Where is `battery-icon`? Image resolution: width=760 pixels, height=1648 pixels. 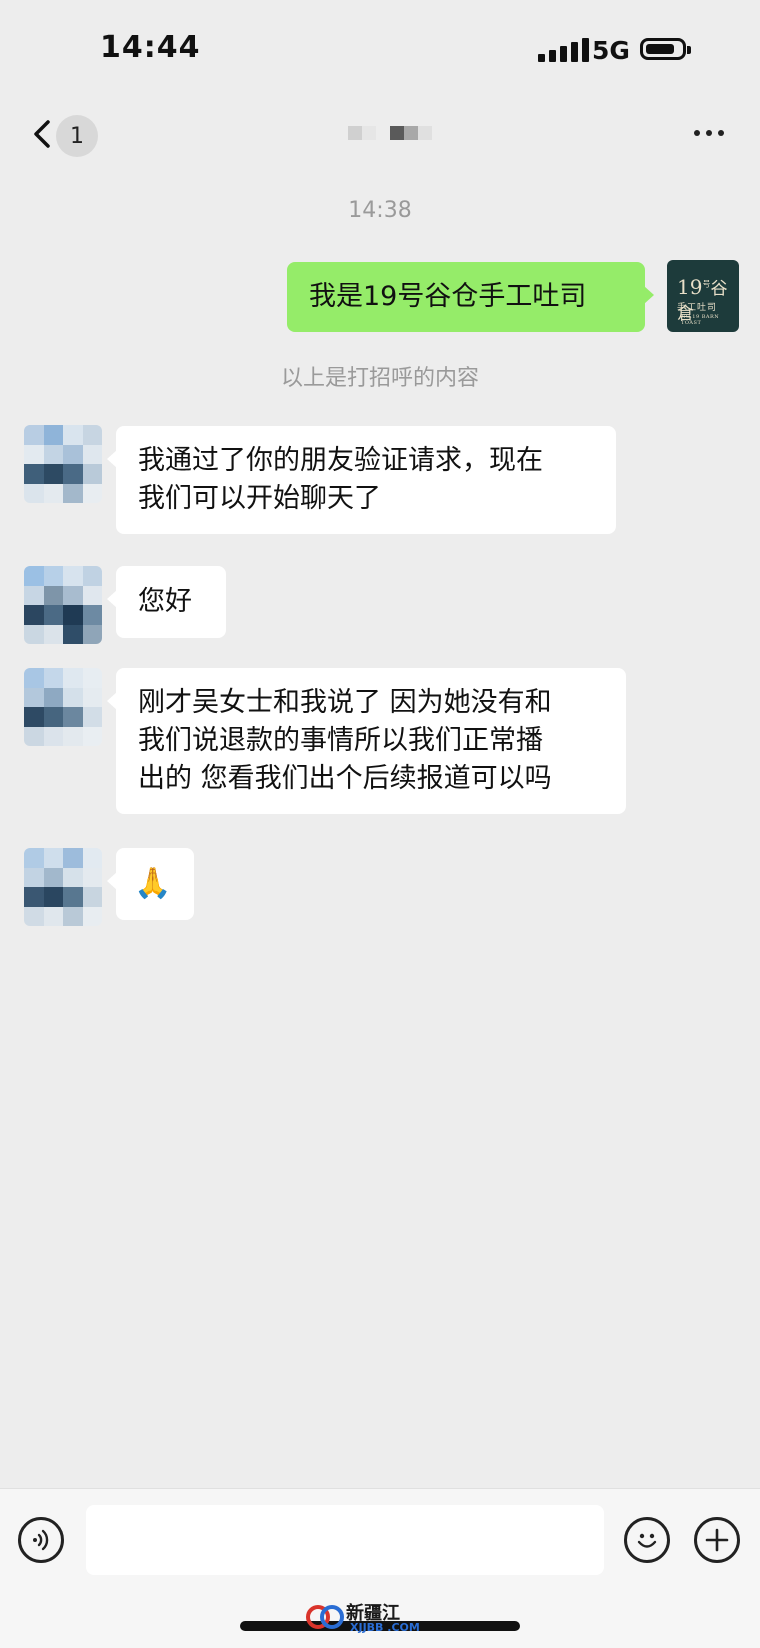
battery-icon is located at coordinates (665, 49).